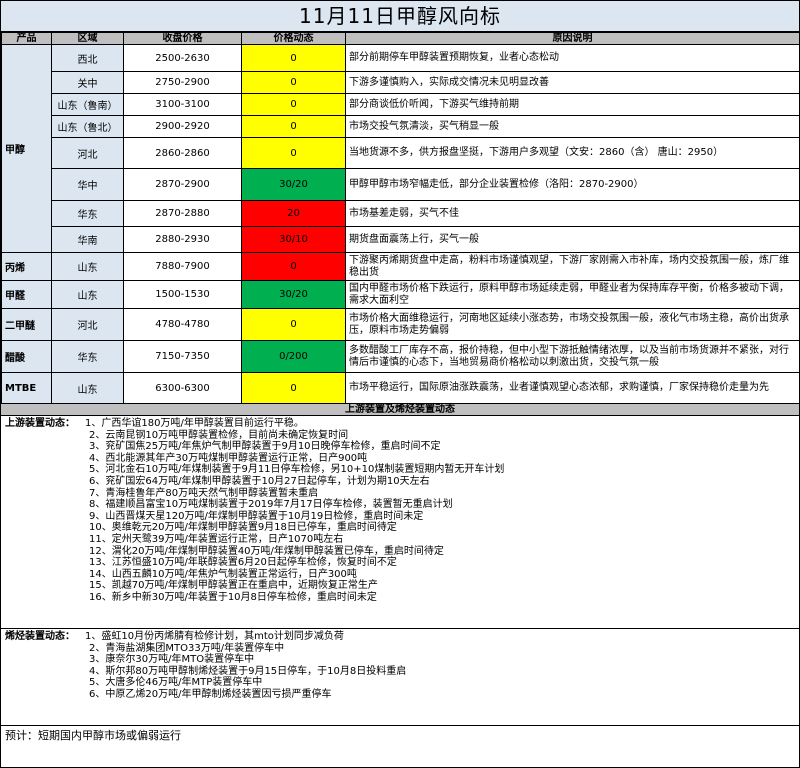  Describe the element at coordinates (248, 671) in the screenshot. I see `list-item-text: 4、斯尔邦80万吨甲醇制烯烃装置于9月15日停车，于10月8日投料重启` at that location.